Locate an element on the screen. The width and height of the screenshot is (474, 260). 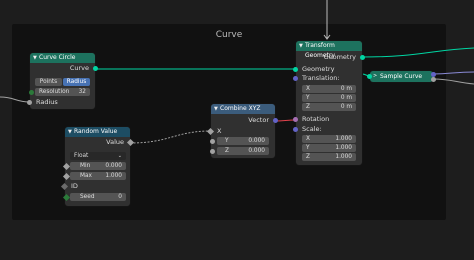
translation-z-value: 0 m is located at coordinates (346, 107).